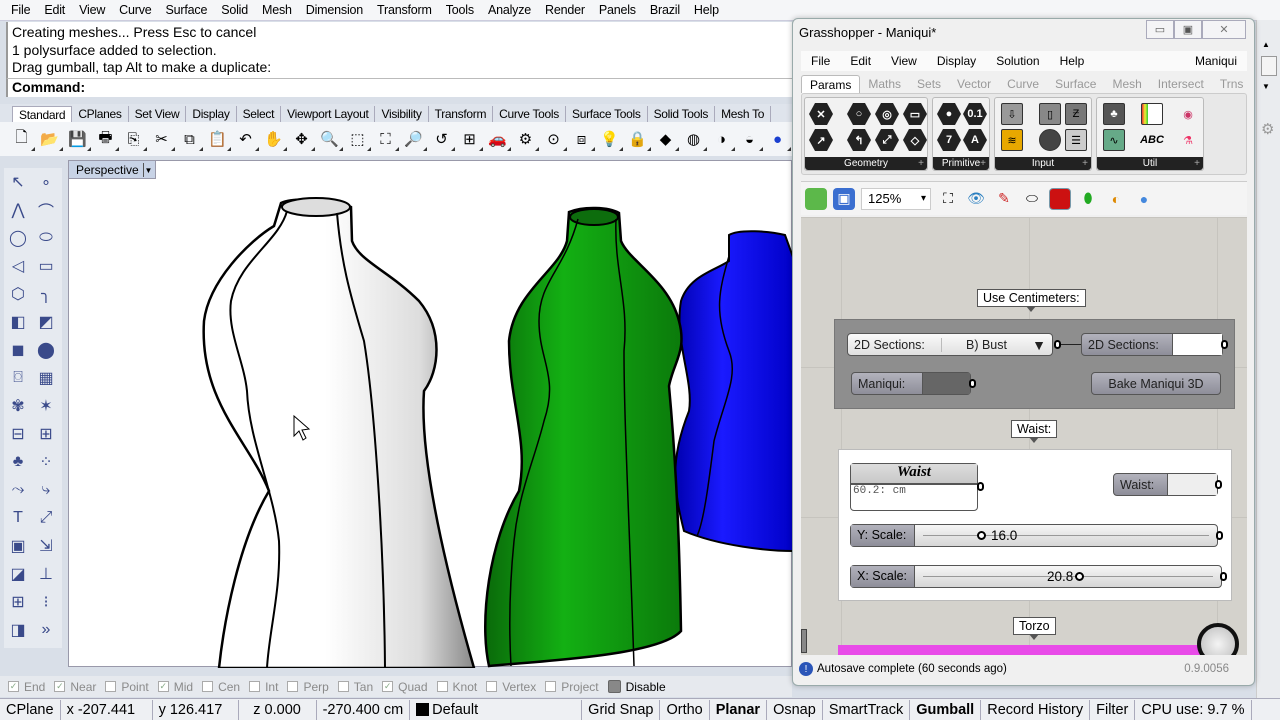 The image size is (1280, 720). I want to click on layer-icon: ⧈, so click(582, 139).